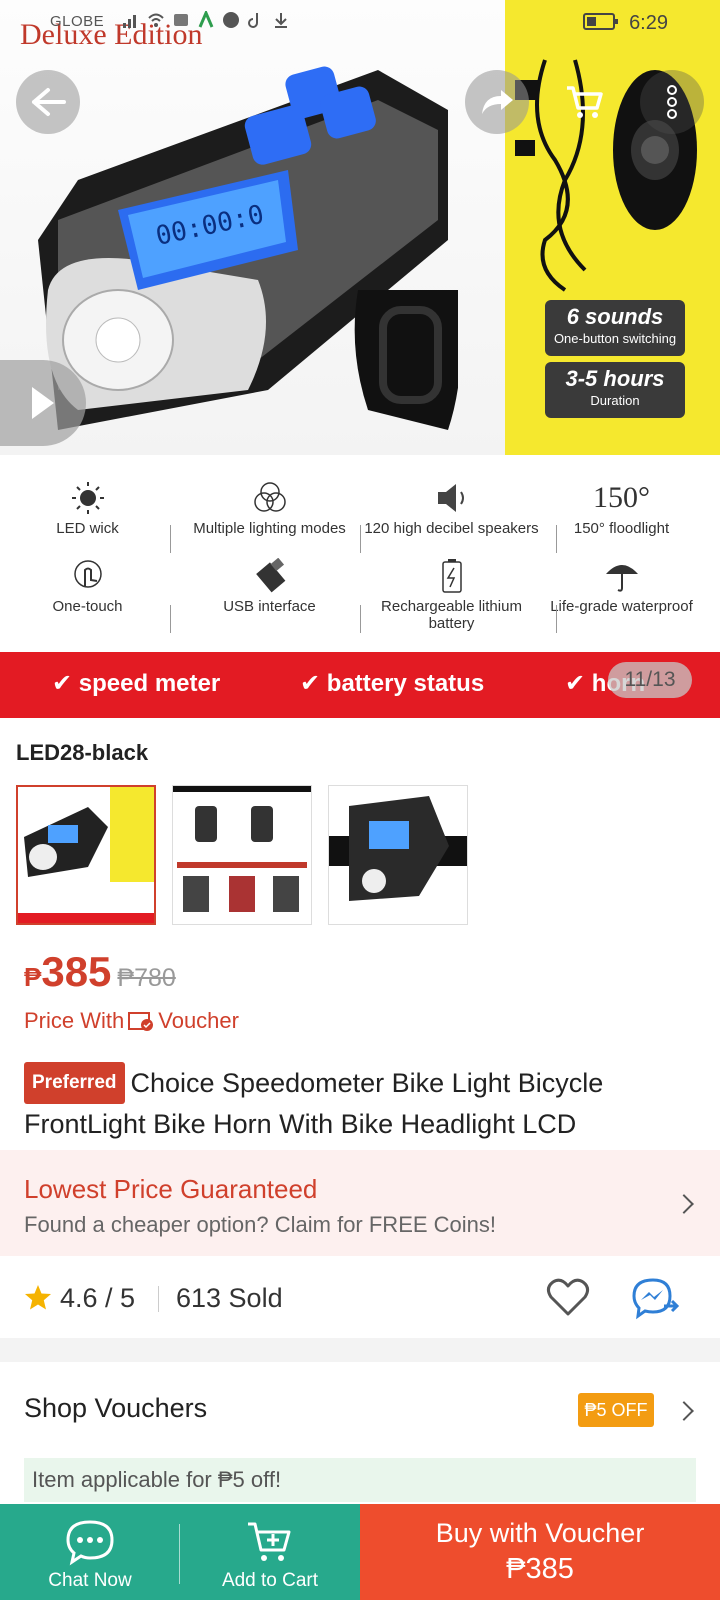 The height and width of the screenshot is (1600, 720). I want to click on feature-one-touch: One-touch, so click(87, 586).